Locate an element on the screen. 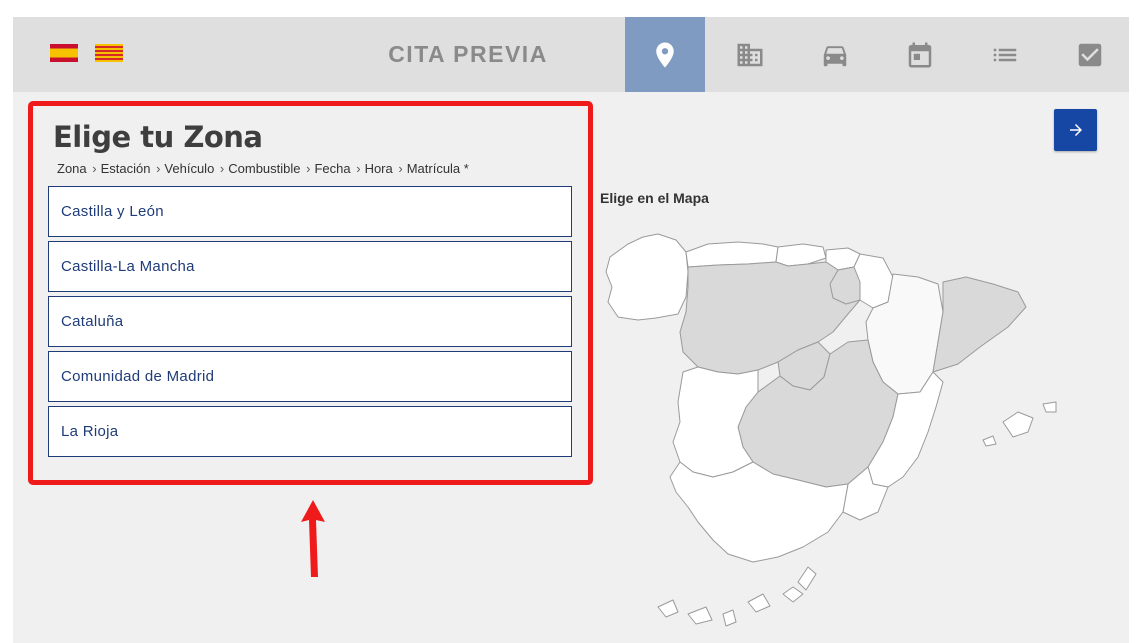  car-icon is located at coordinates (835, 55).